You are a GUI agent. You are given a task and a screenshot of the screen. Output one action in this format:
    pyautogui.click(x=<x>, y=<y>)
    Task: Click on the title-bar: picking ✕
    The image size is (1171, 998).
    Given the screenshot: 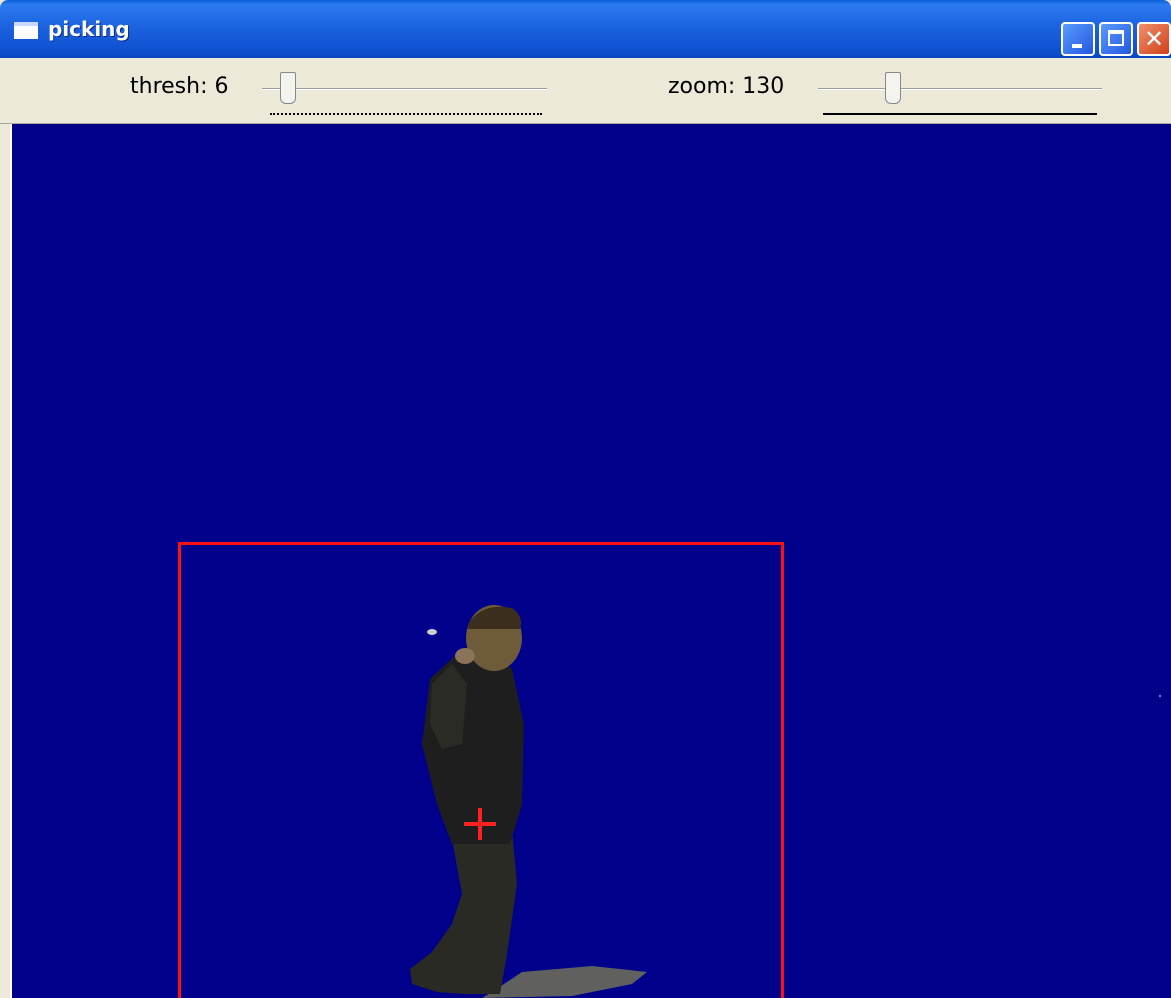 What is the action you would take?
    pyautogui.click(x=585, y=29)
    